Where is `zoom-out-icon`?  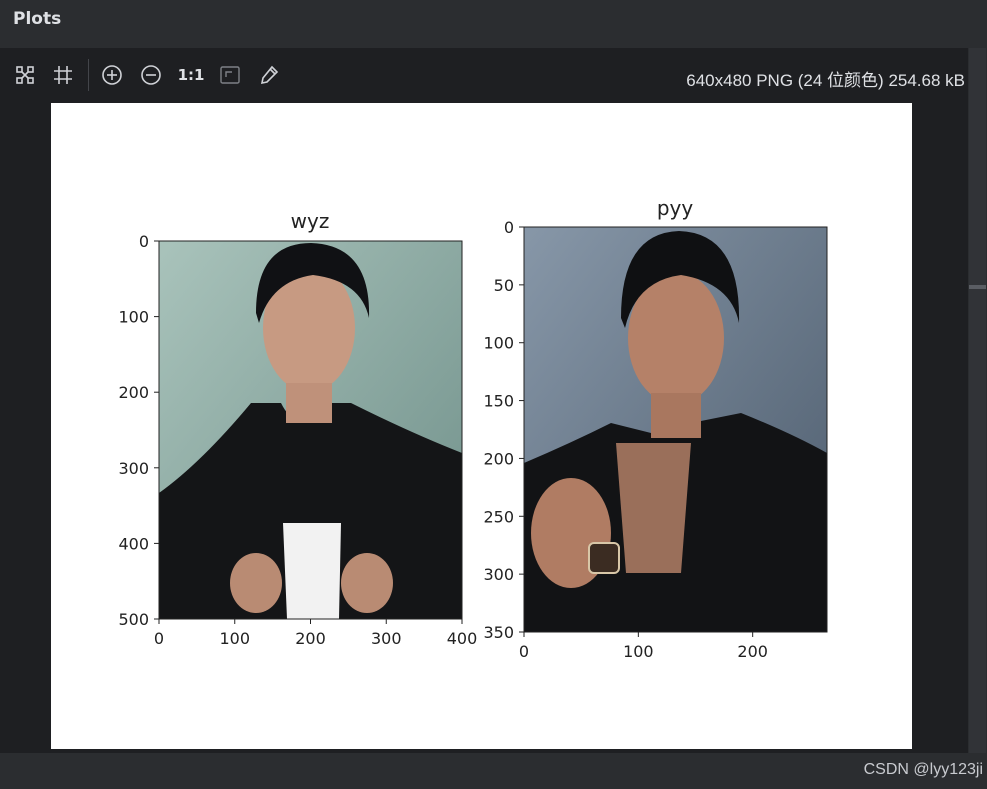 zoom-out-icon is located at coordinates (151, 75).